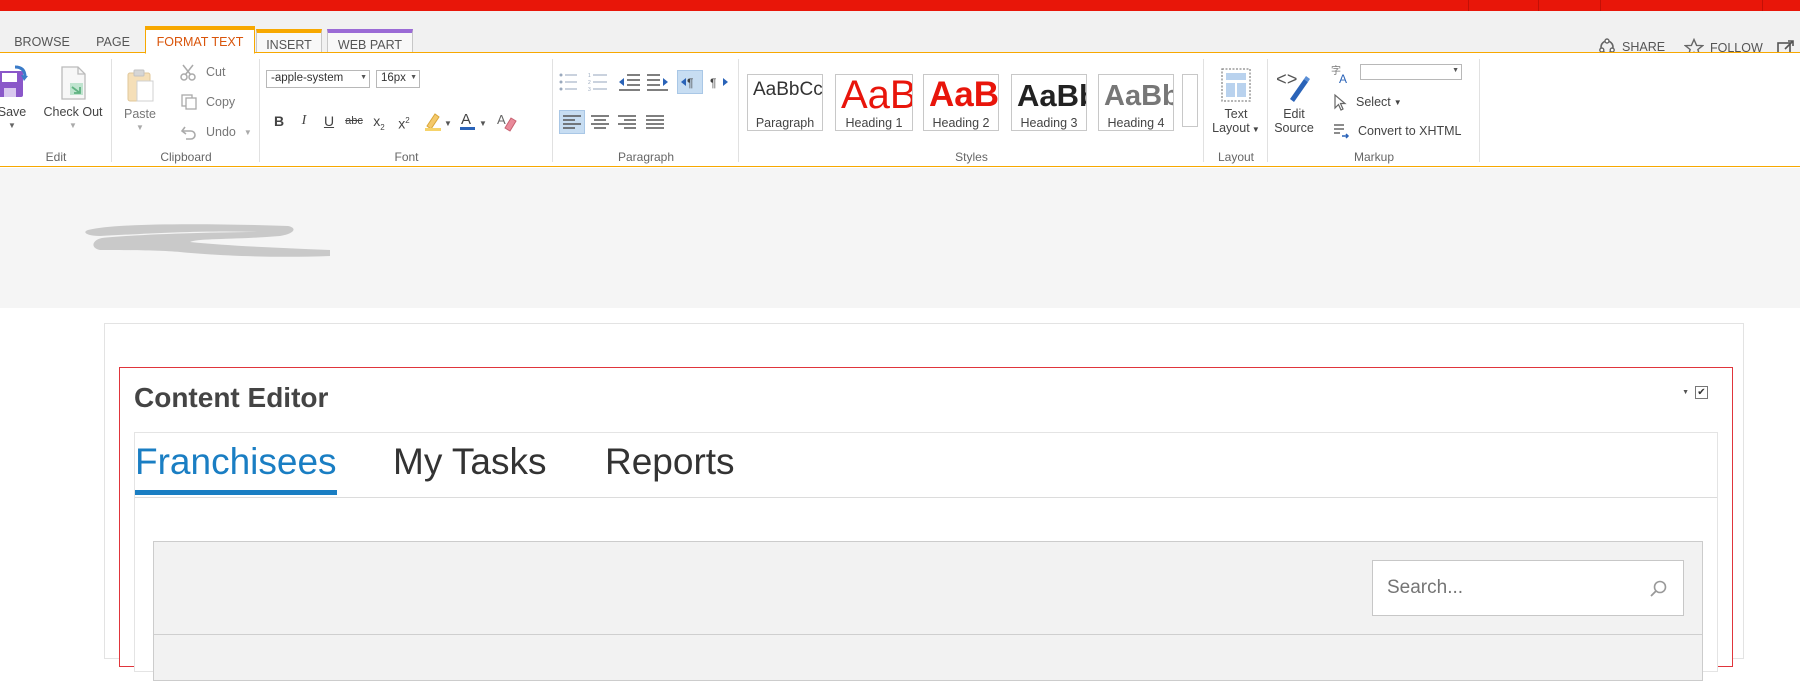  What do you see at coordinates (971, 157) in the screenshot?
I see `styles-group-label: Styles` at bounding box center [971, 157].